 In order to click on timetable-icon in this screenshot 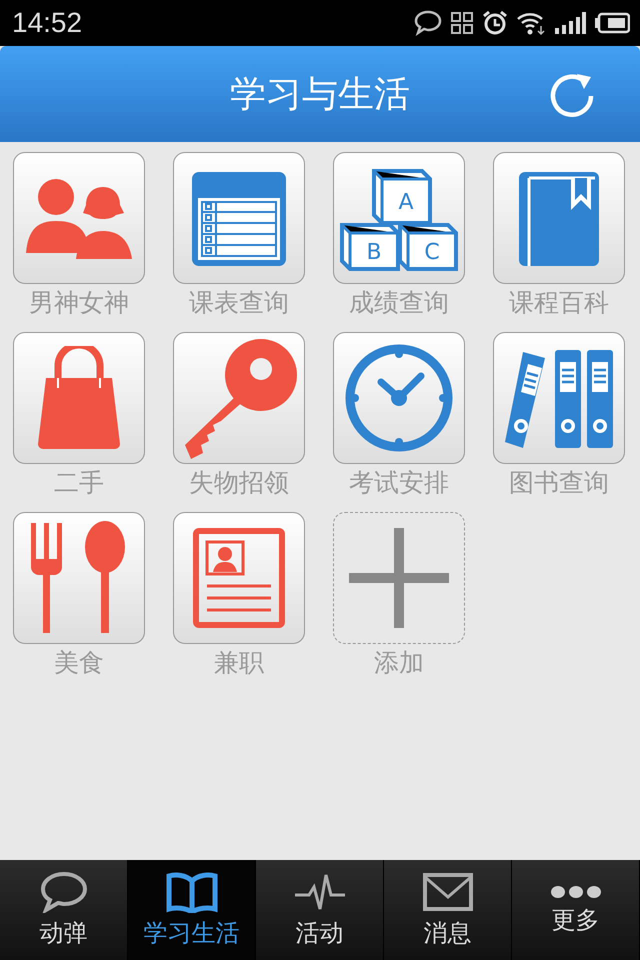, I will do `click(239, 218)`.